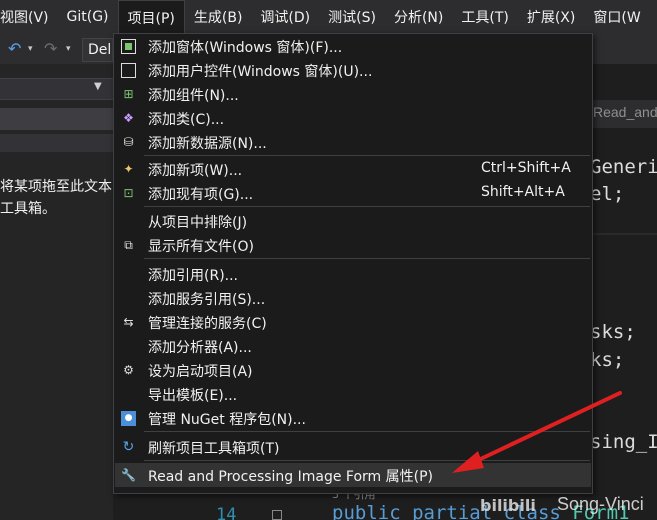 This screenshot has height=520, width=657. Describe the element at coordinates (128, 418) in the screenshot. I see `nuget-icon: ●` at that location.